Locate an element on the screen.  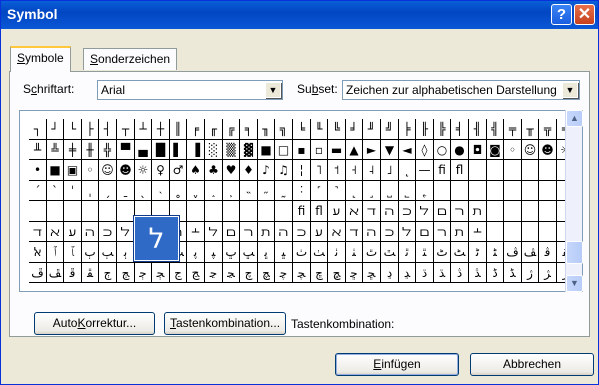
symbol-cell: ► is located at coordinates (372, 150).